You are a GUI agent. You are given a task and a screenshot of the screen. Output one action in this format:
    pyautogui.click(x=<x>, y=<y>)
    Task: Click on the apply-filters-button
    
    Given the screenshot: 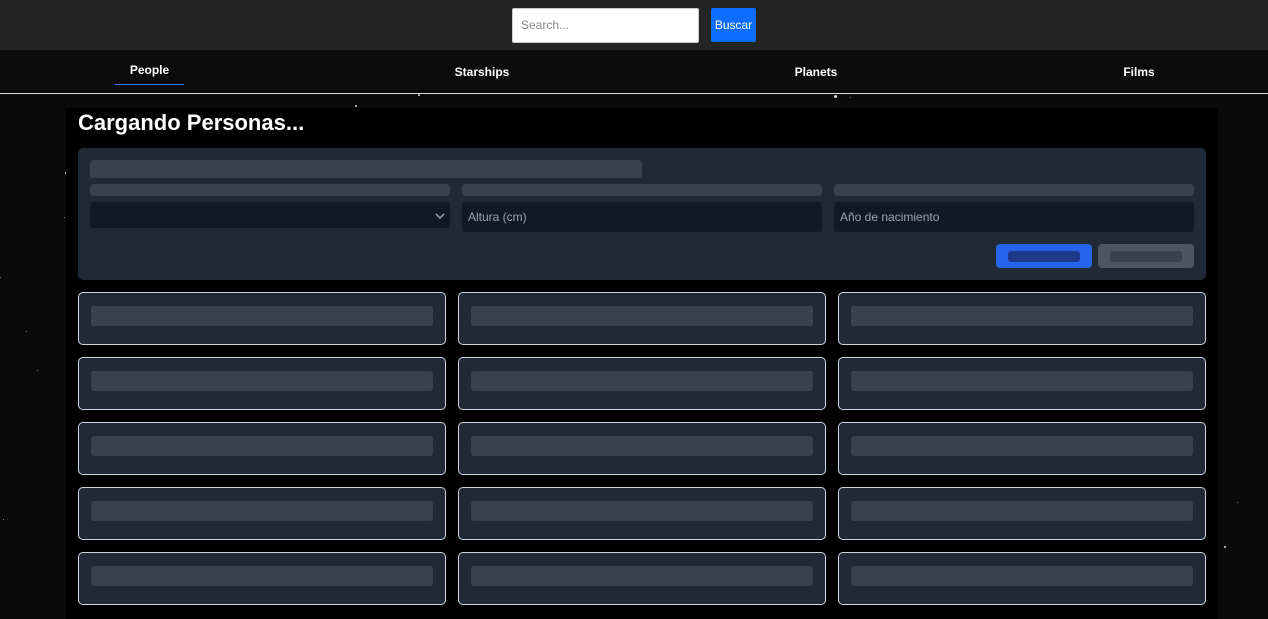 What is the action you would take?
    pyautogui.click(x=1044, y=256)
    